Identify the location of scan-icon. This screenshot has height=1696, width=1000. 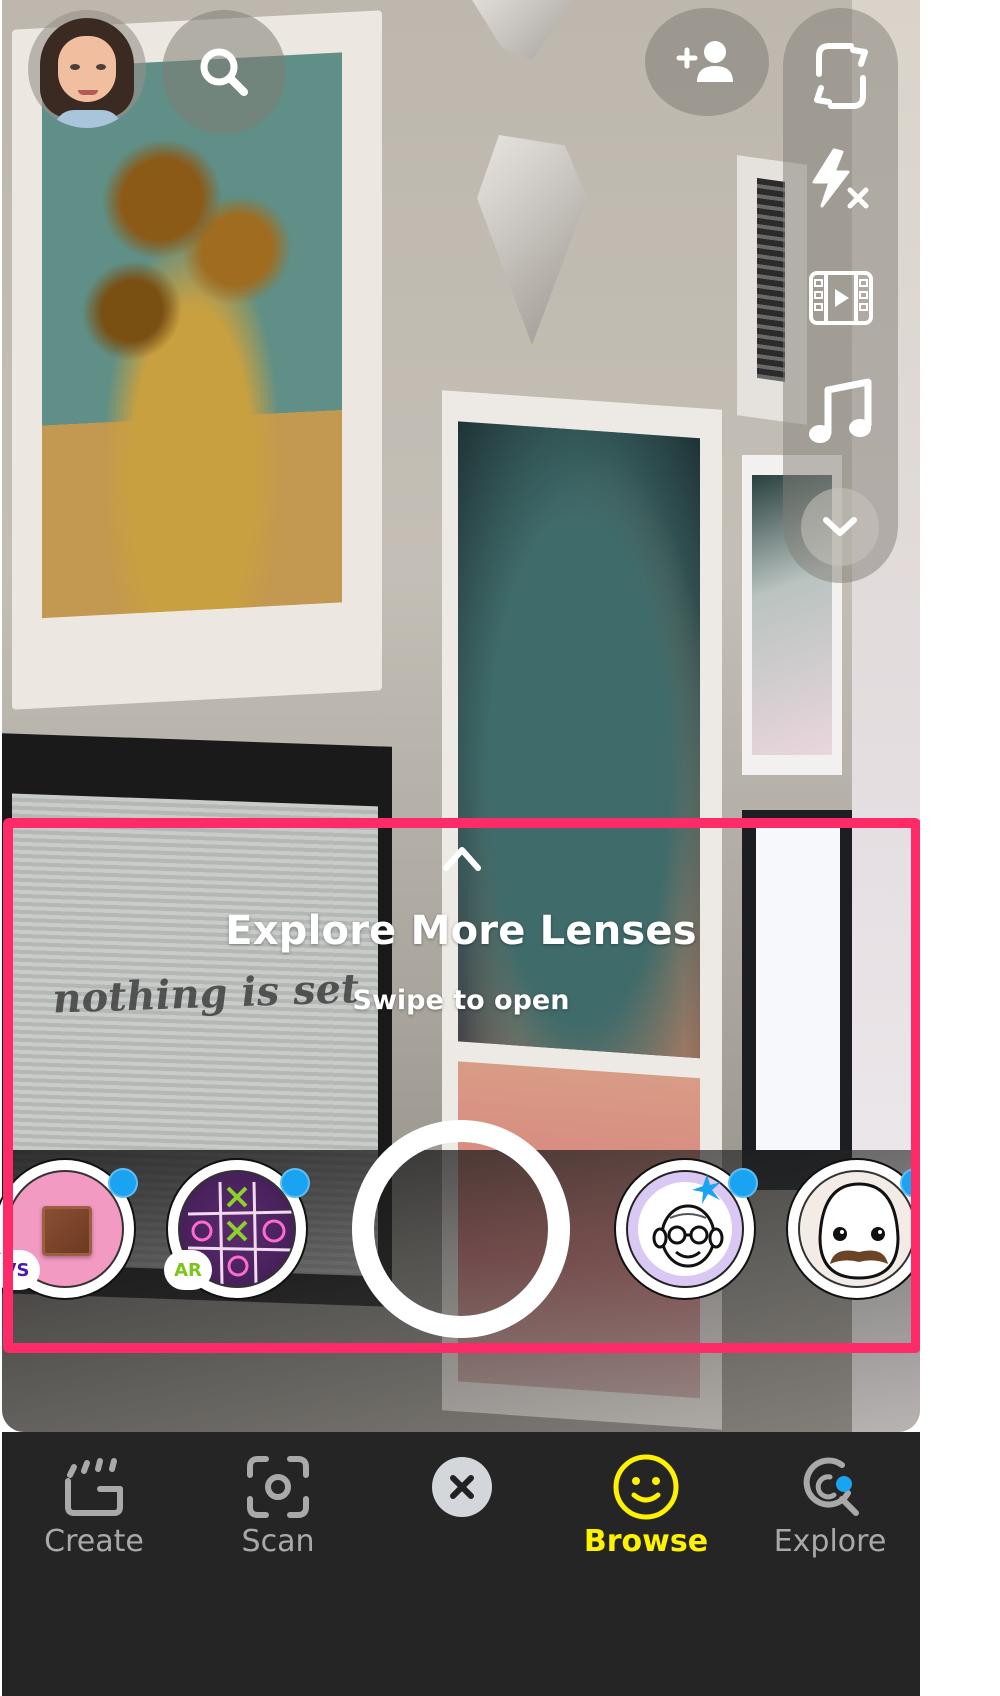
(278, 1487).